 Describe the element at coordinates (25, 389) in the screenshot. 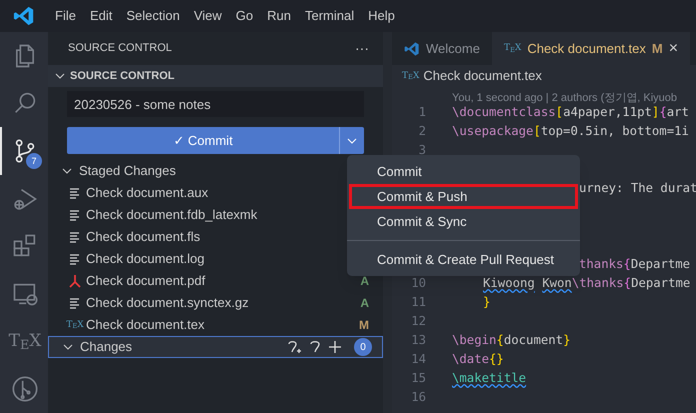

I see `git-graph-icon` at that location.